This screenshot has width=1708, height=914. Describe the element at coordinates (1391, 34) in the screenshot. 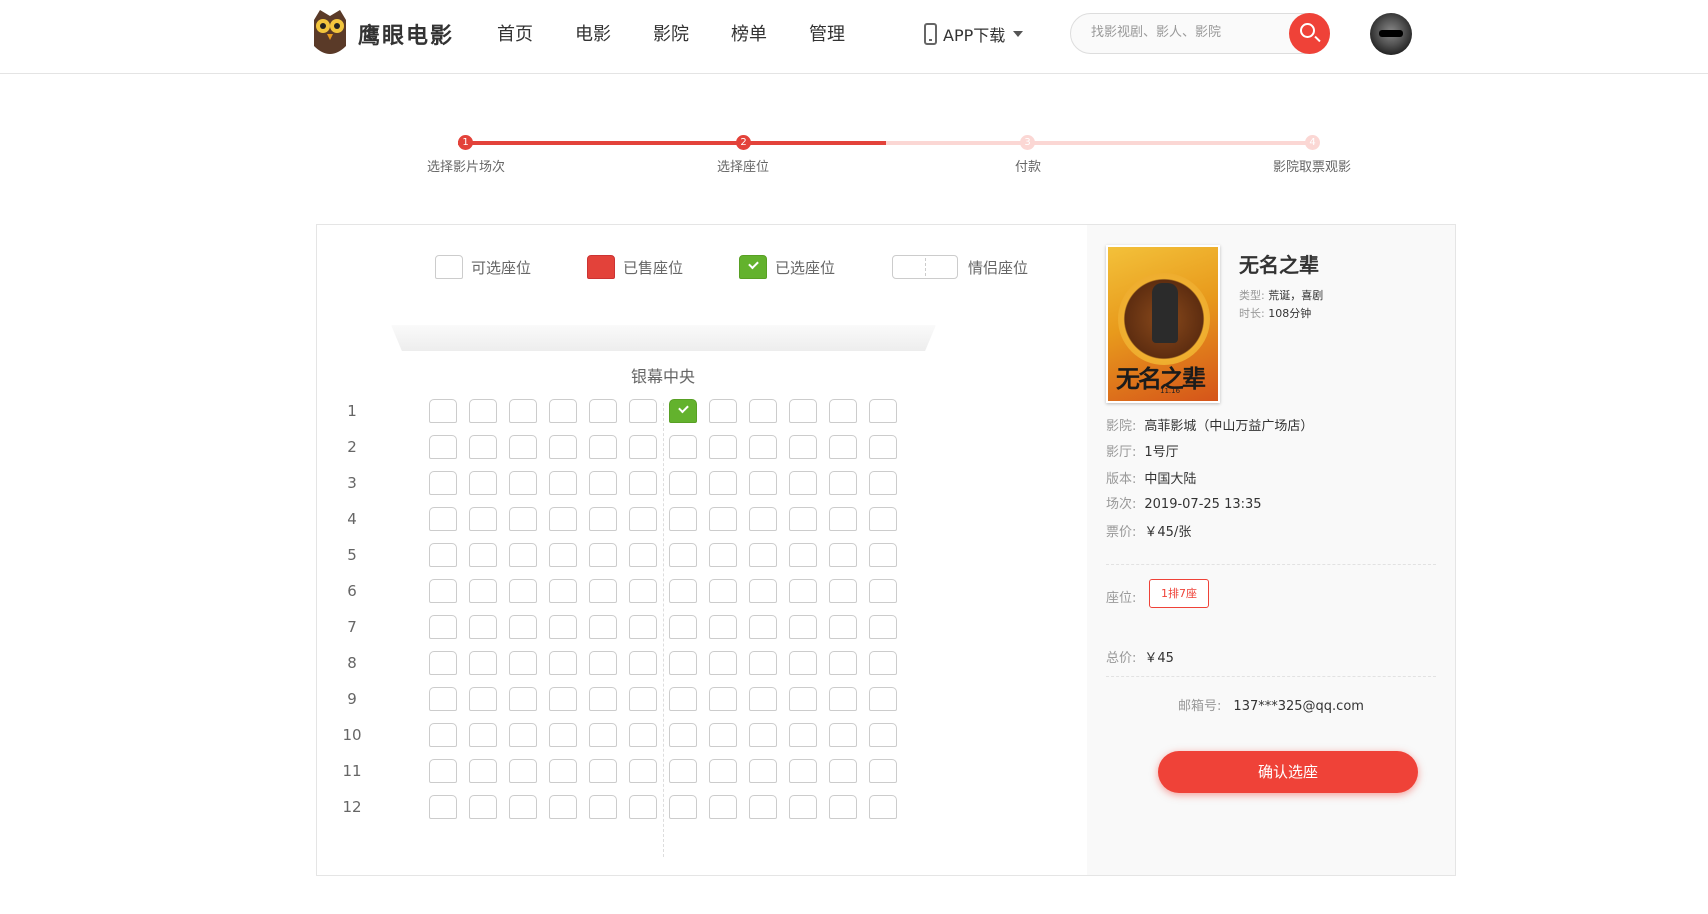

I see `user-avatar` at that location.